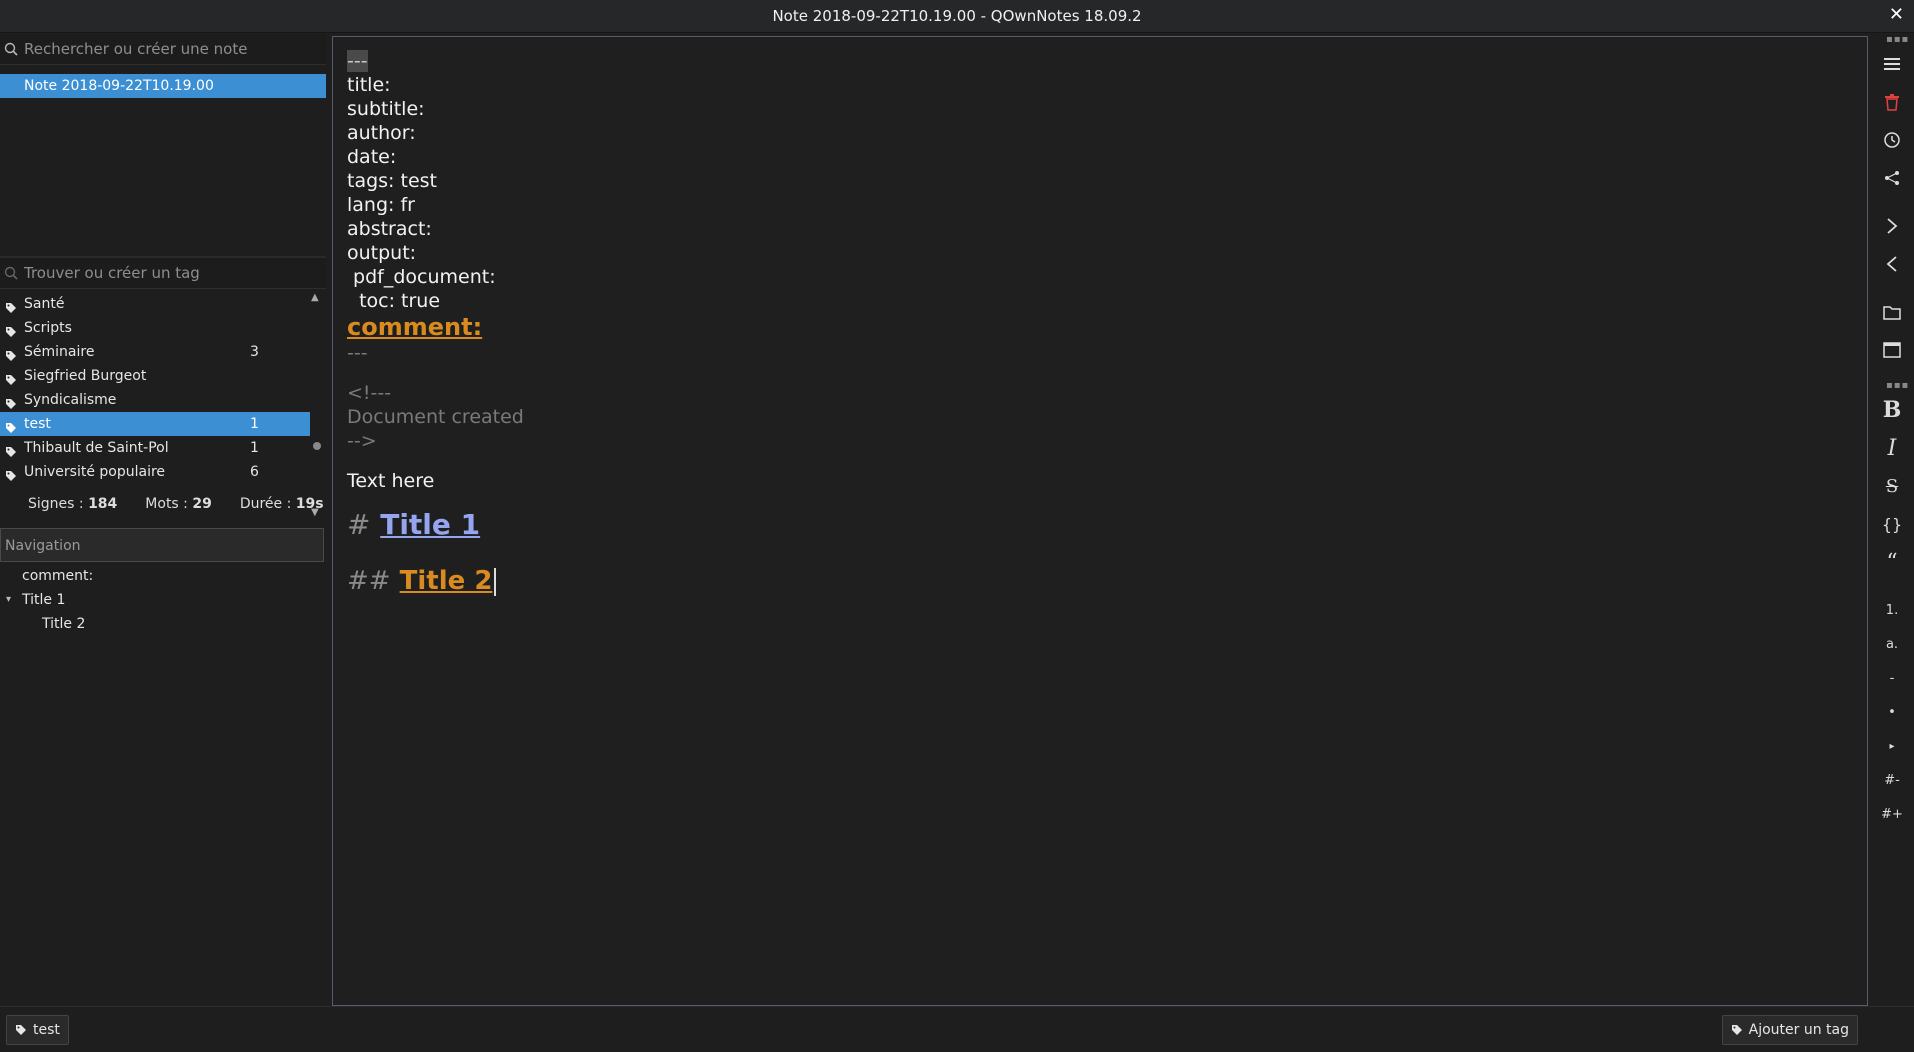 The image size is (1914, 1052). Describe the element at coordinates (382, 253) in the screenshot. I see `editor-line: output:` at that location.